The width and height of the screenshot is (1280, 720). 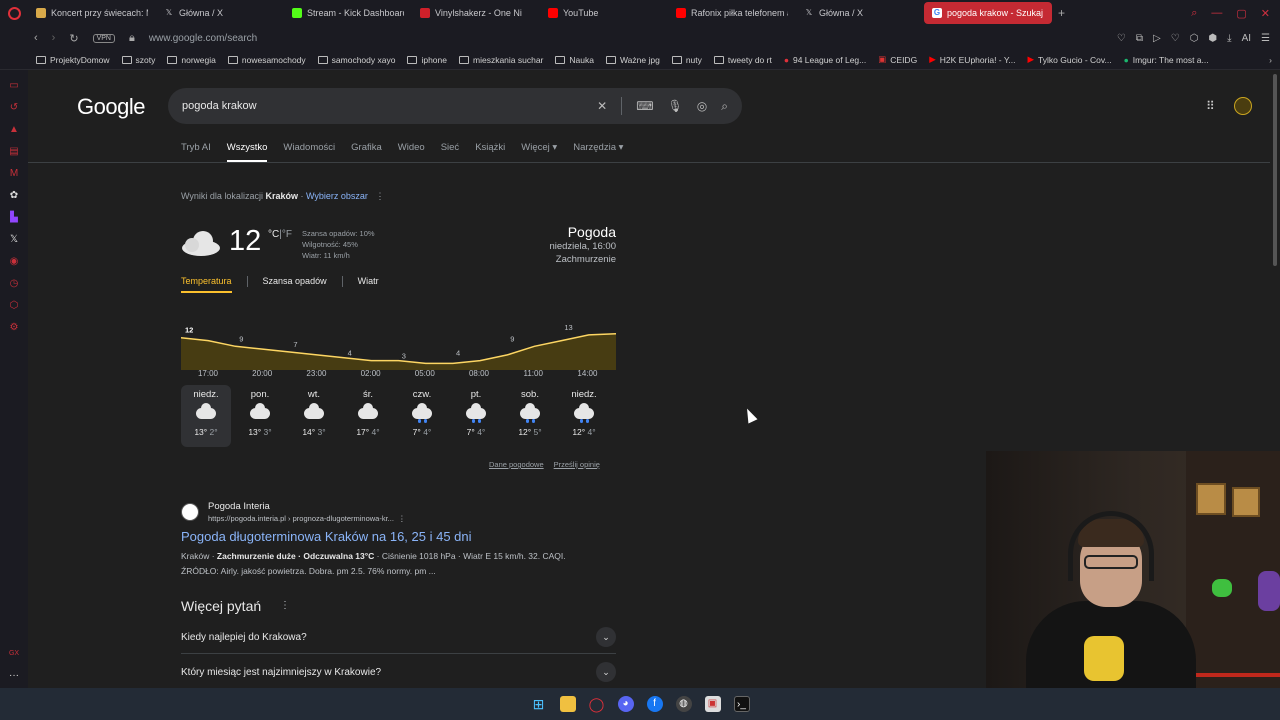 I want to click on search-tabs-icon: ⌕, so click(x=1194, y=13).